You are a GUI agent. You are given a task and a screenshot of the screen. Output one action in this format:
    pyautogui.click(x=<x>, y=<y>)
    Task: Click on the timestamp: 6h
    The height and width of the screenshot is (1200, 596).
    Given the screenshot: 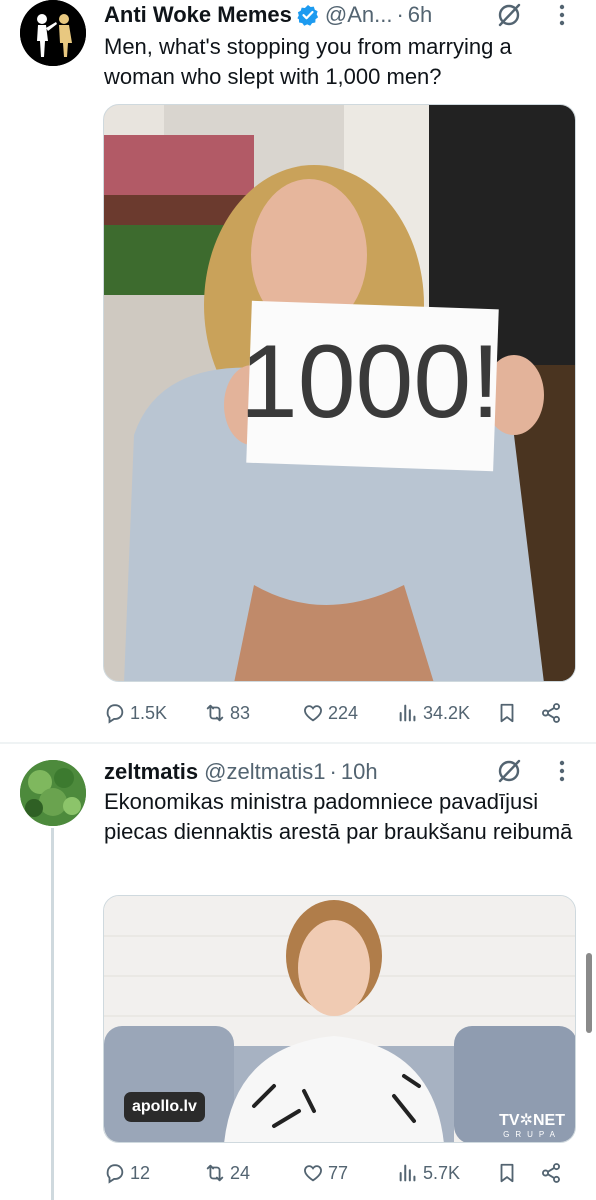 What is the action you would take?
    pyautogui.click(x=420, y=15)
    